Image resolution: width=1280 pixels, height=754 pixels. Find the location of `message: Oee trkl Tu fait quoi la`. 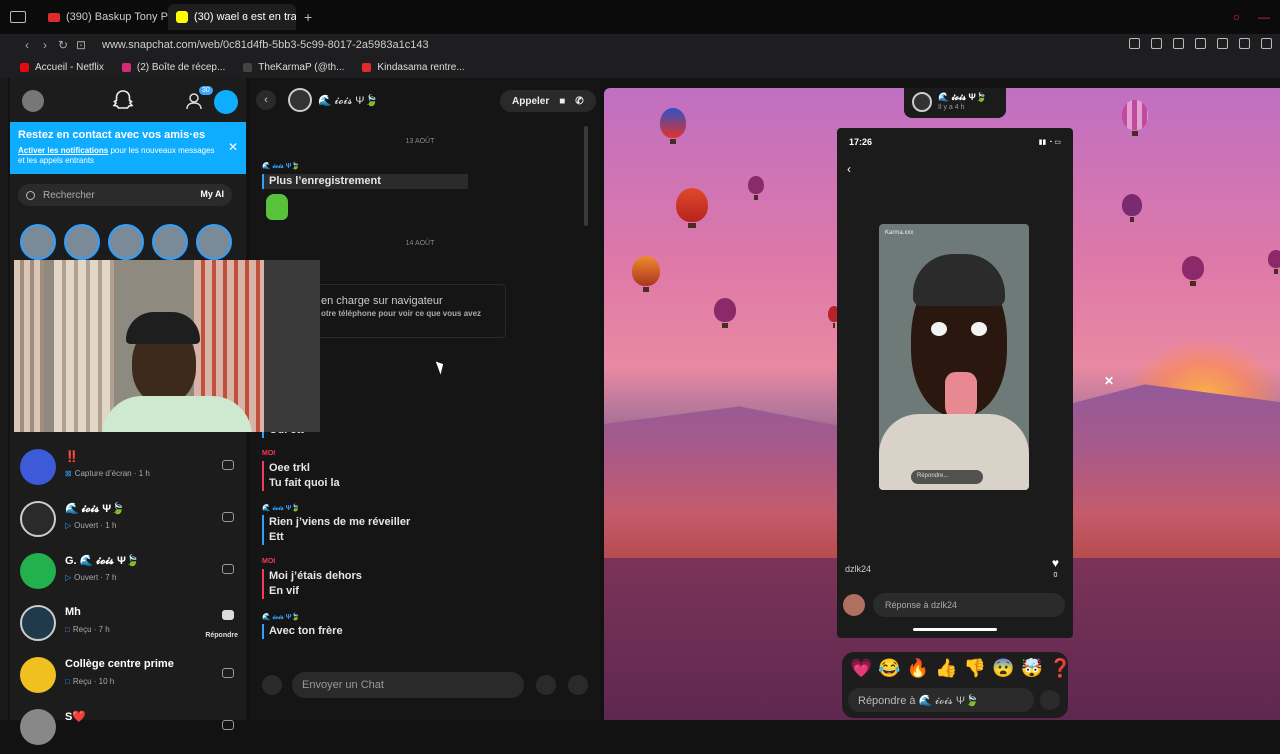

message: Oee trkl Tu fait quoi la is located at coordinates (301, 476).